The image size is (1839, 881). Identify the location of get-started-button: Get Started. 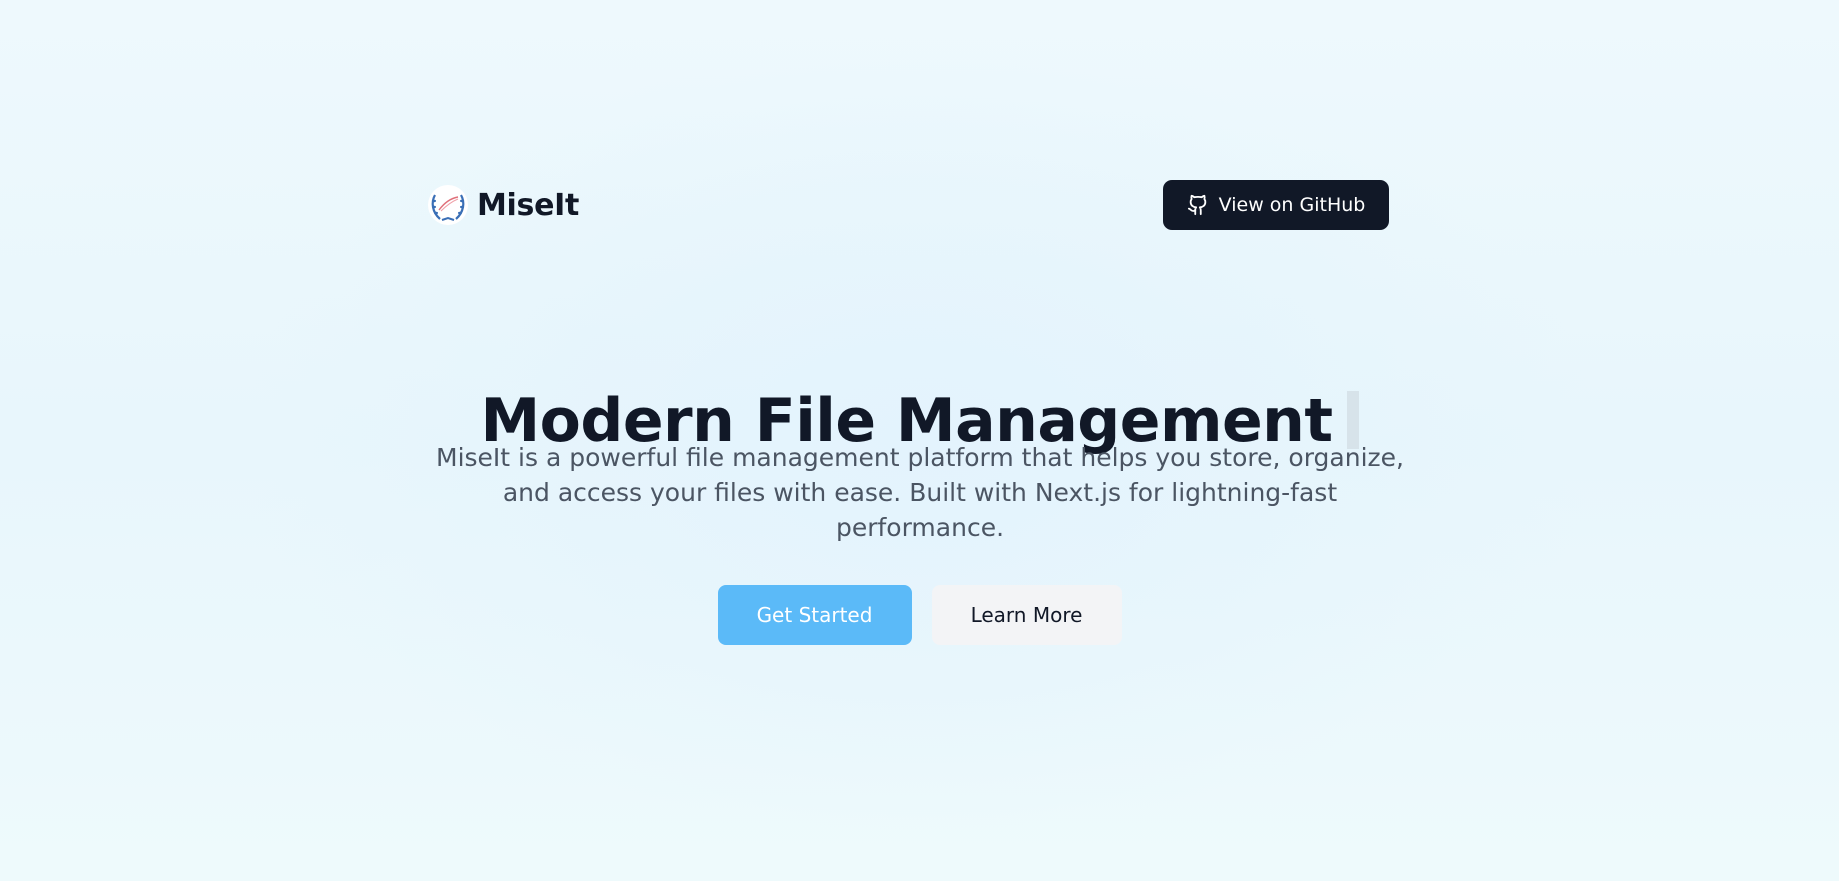
(814, 615).